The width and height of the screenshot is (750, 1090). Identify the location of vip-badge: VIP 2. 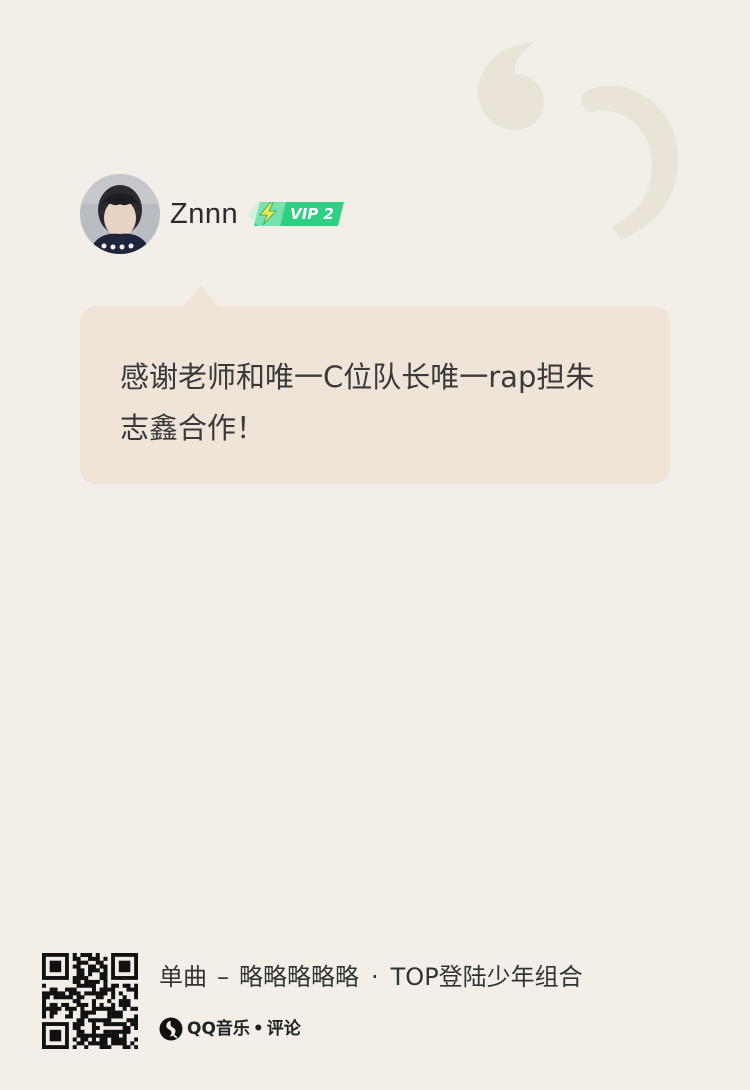
(296, 214).